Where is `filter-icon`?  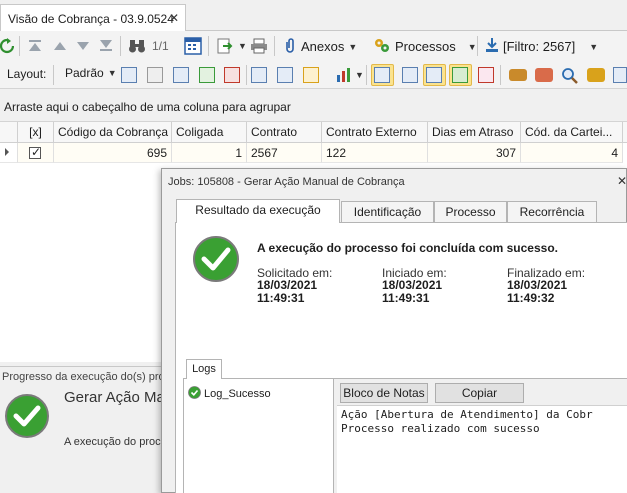 filter-icon is located at coordinates (492, 46).